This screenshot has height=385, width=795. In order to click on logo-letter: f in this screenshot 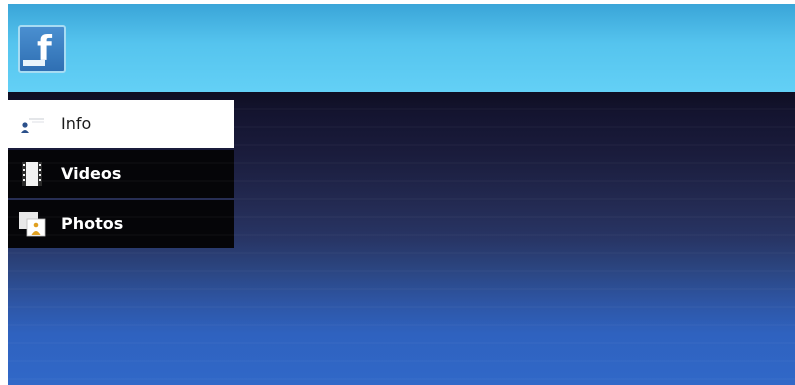, I will do `click(44, 49)`.